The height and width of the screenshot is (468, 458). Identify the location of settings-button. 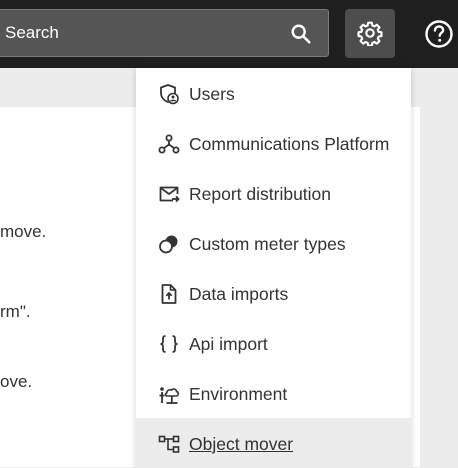
(370, 33).